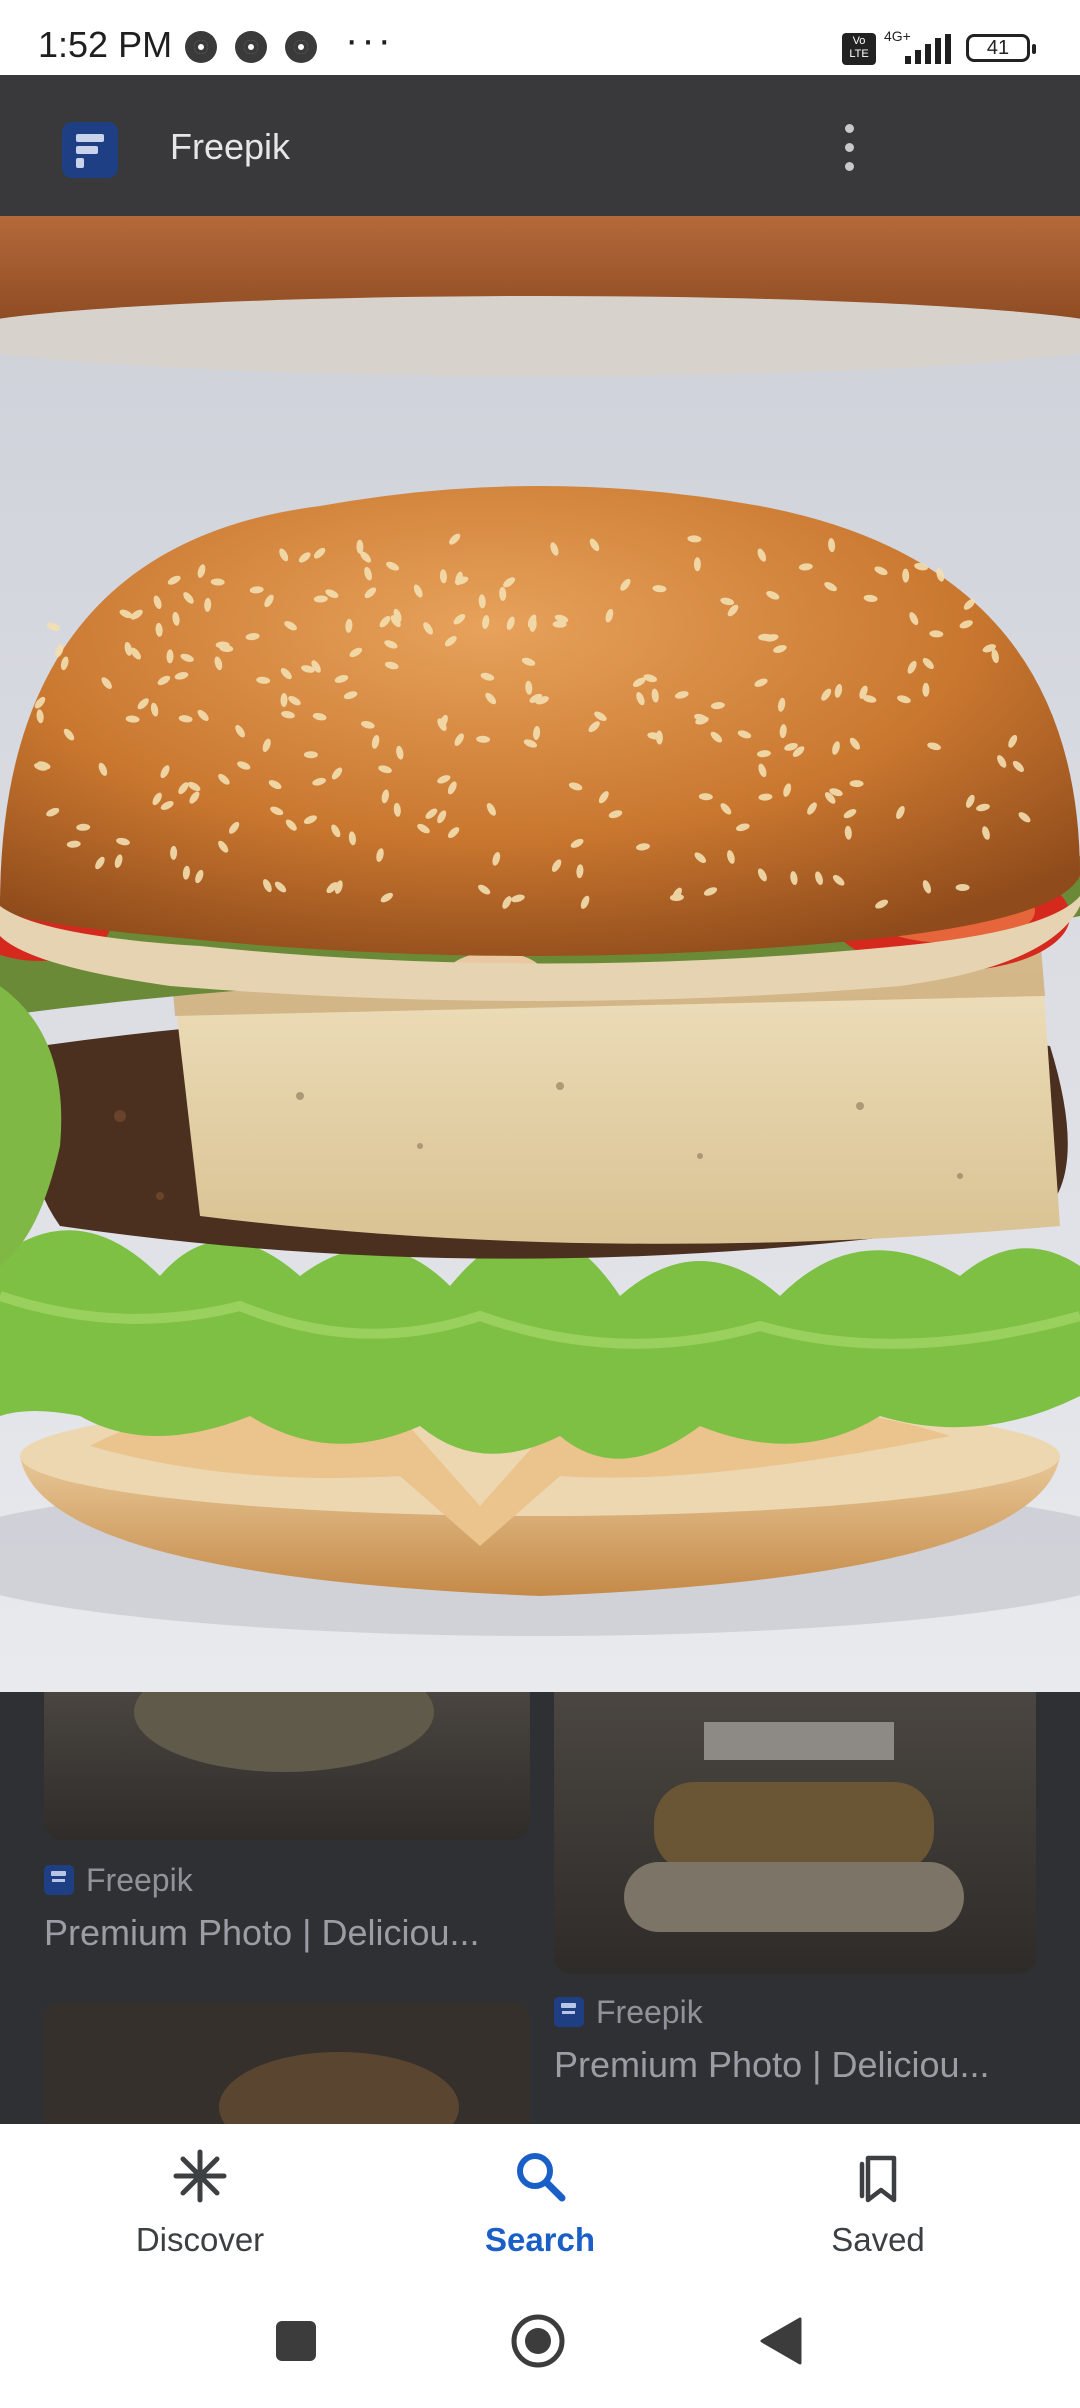  I want to click on nav-label: Saved, so click(878, 2239).